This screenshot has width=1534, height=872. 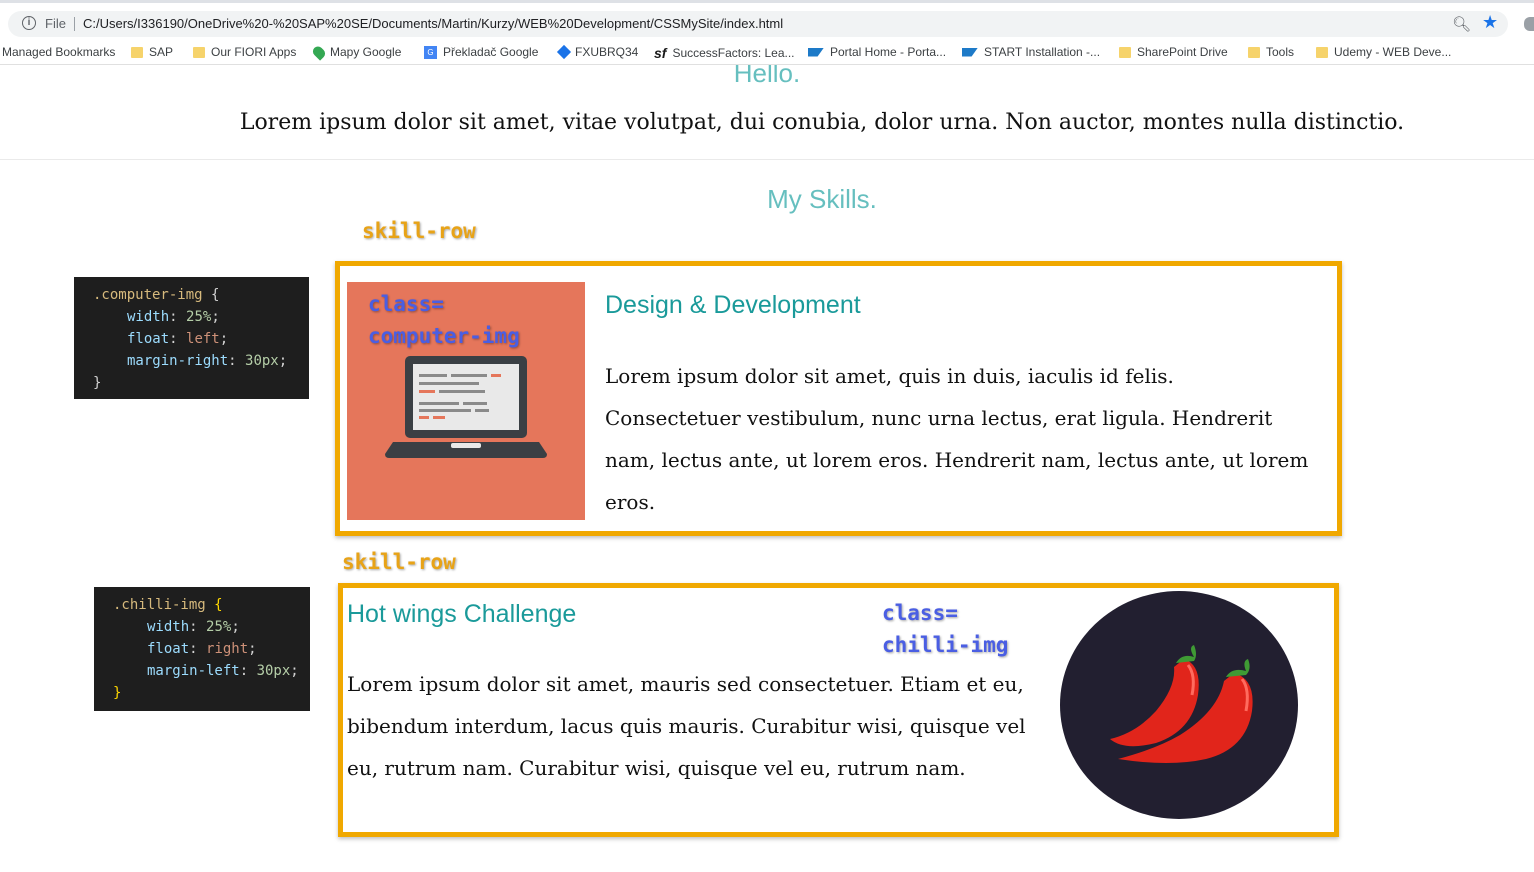 I want to click on class-annotation: class= computer-img, so click(x=444, y=320).